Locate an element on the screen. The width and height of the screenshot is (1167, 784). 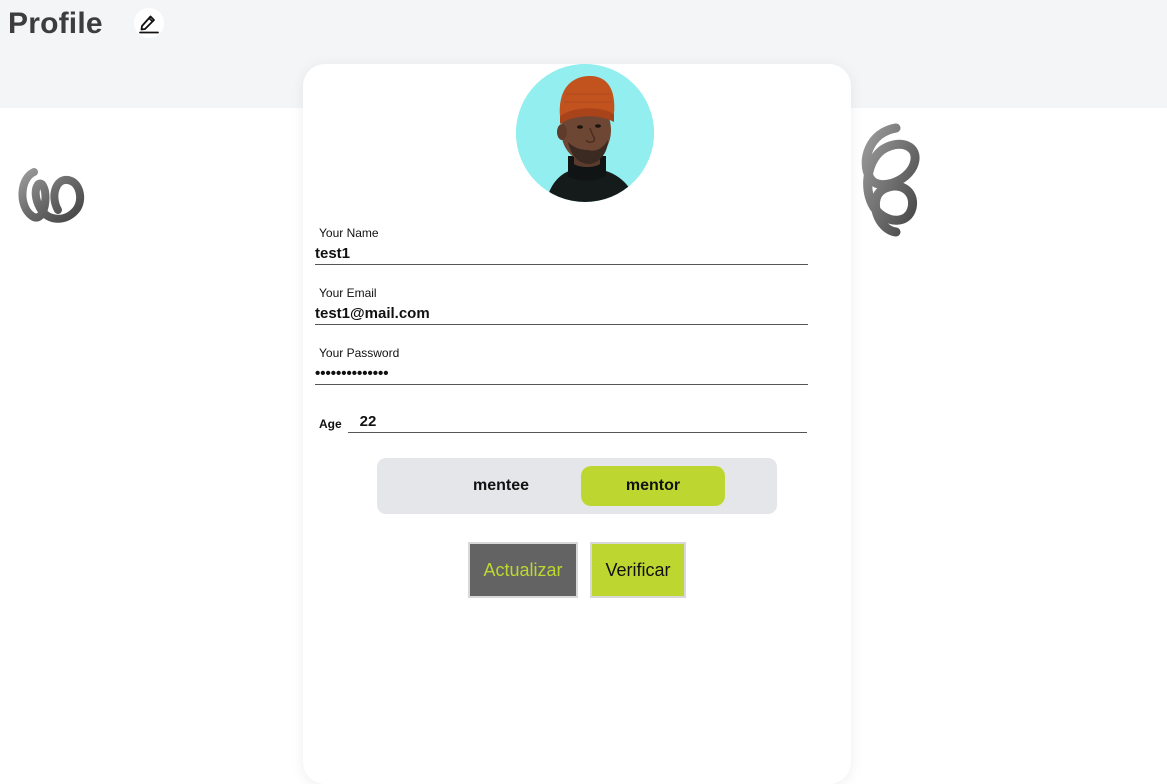
pencil-edit-icon is located at coordinates (149, 24).